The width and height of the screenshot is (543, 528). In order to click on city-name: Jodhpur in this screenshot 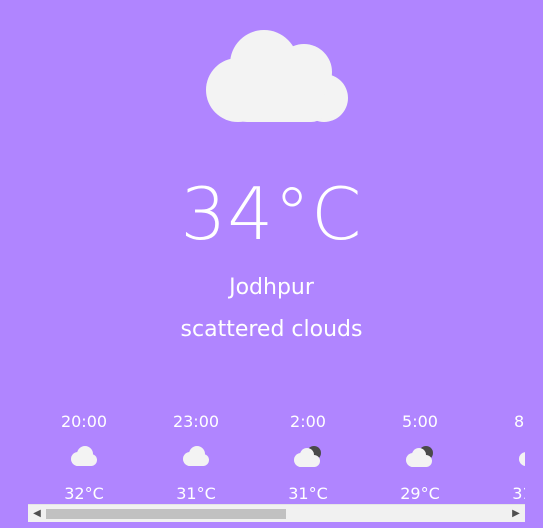, I will do `click(271, 287)`.